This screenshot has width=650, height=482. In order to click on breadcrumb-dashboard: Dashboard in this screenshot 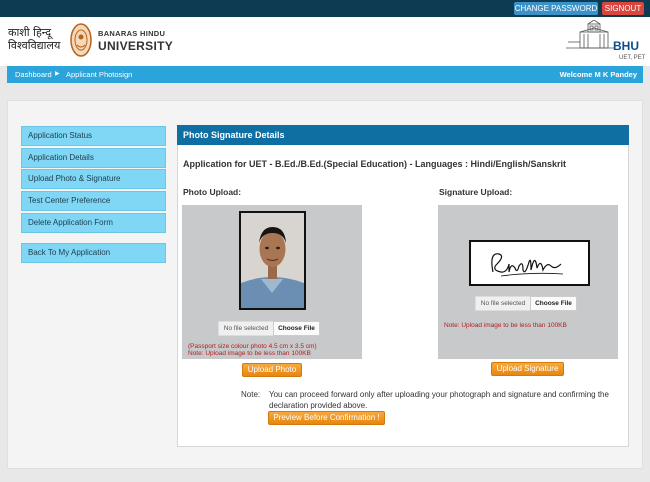, I will do `click(33, 74)`.